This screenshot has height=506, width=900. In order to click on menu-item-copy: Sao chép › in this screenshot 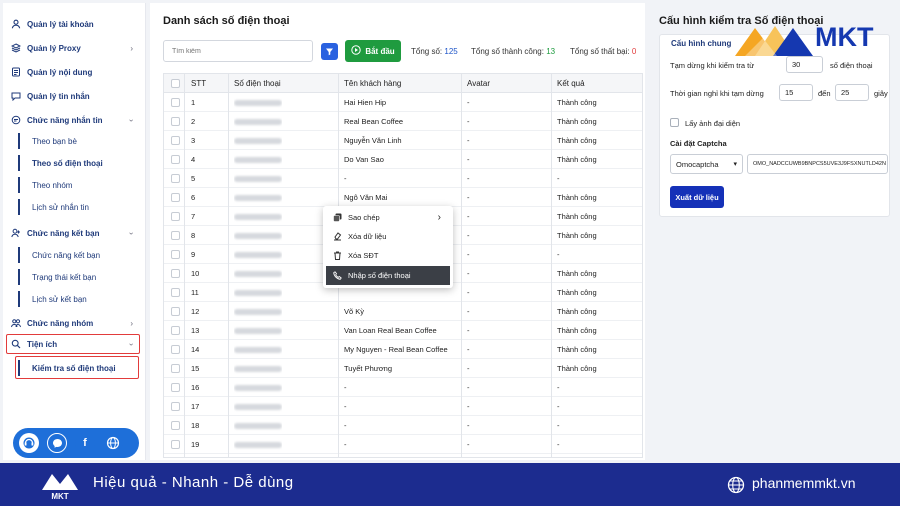, I will do `click(388, 217)`.